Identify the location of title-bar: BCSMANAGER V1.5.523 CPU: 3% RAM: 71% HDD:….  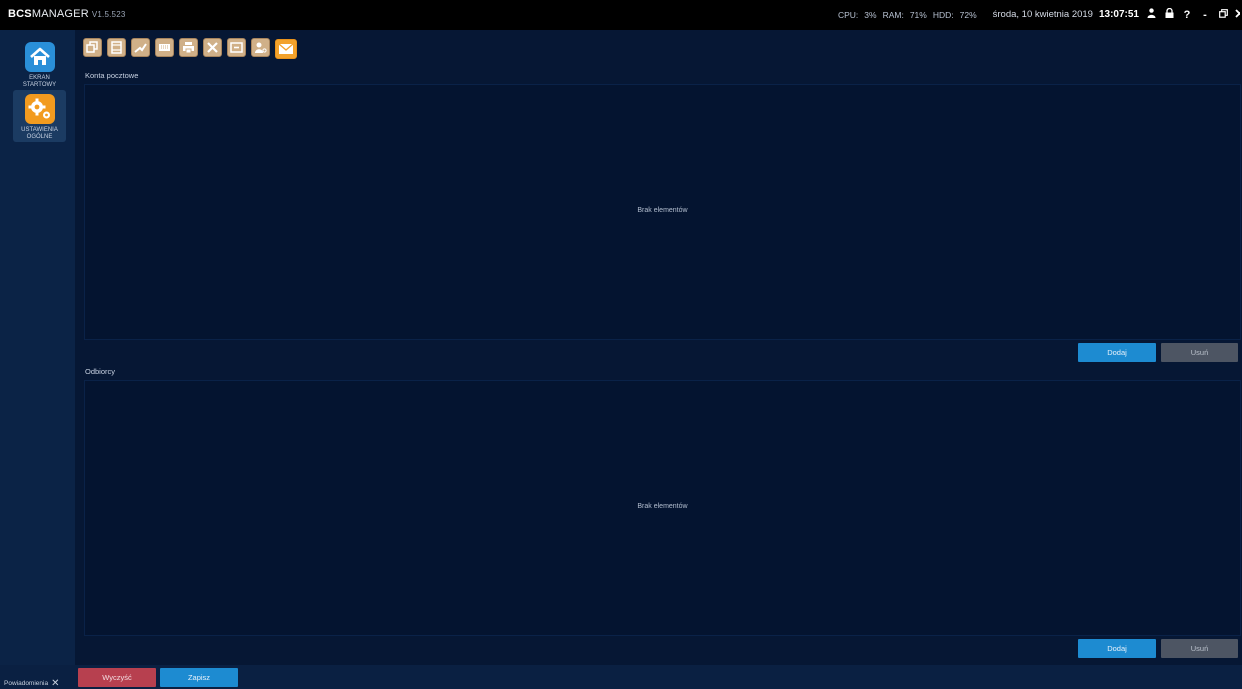
(621, 15).